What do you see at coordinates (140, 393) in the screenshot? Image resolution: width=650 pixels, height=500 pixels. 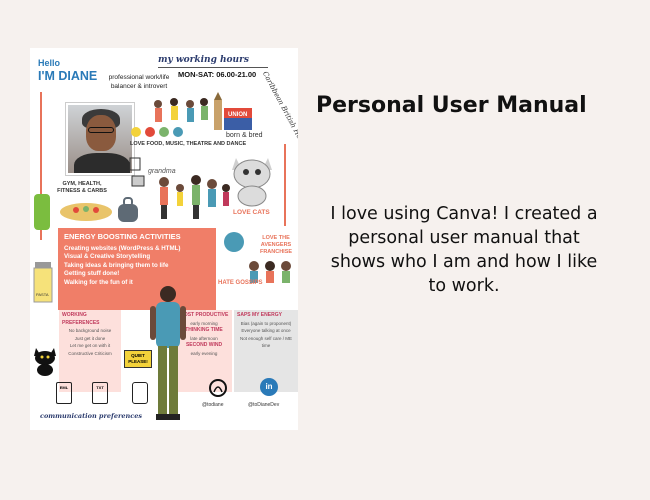 I see `phone-icon` at bounding box center [140, 393].